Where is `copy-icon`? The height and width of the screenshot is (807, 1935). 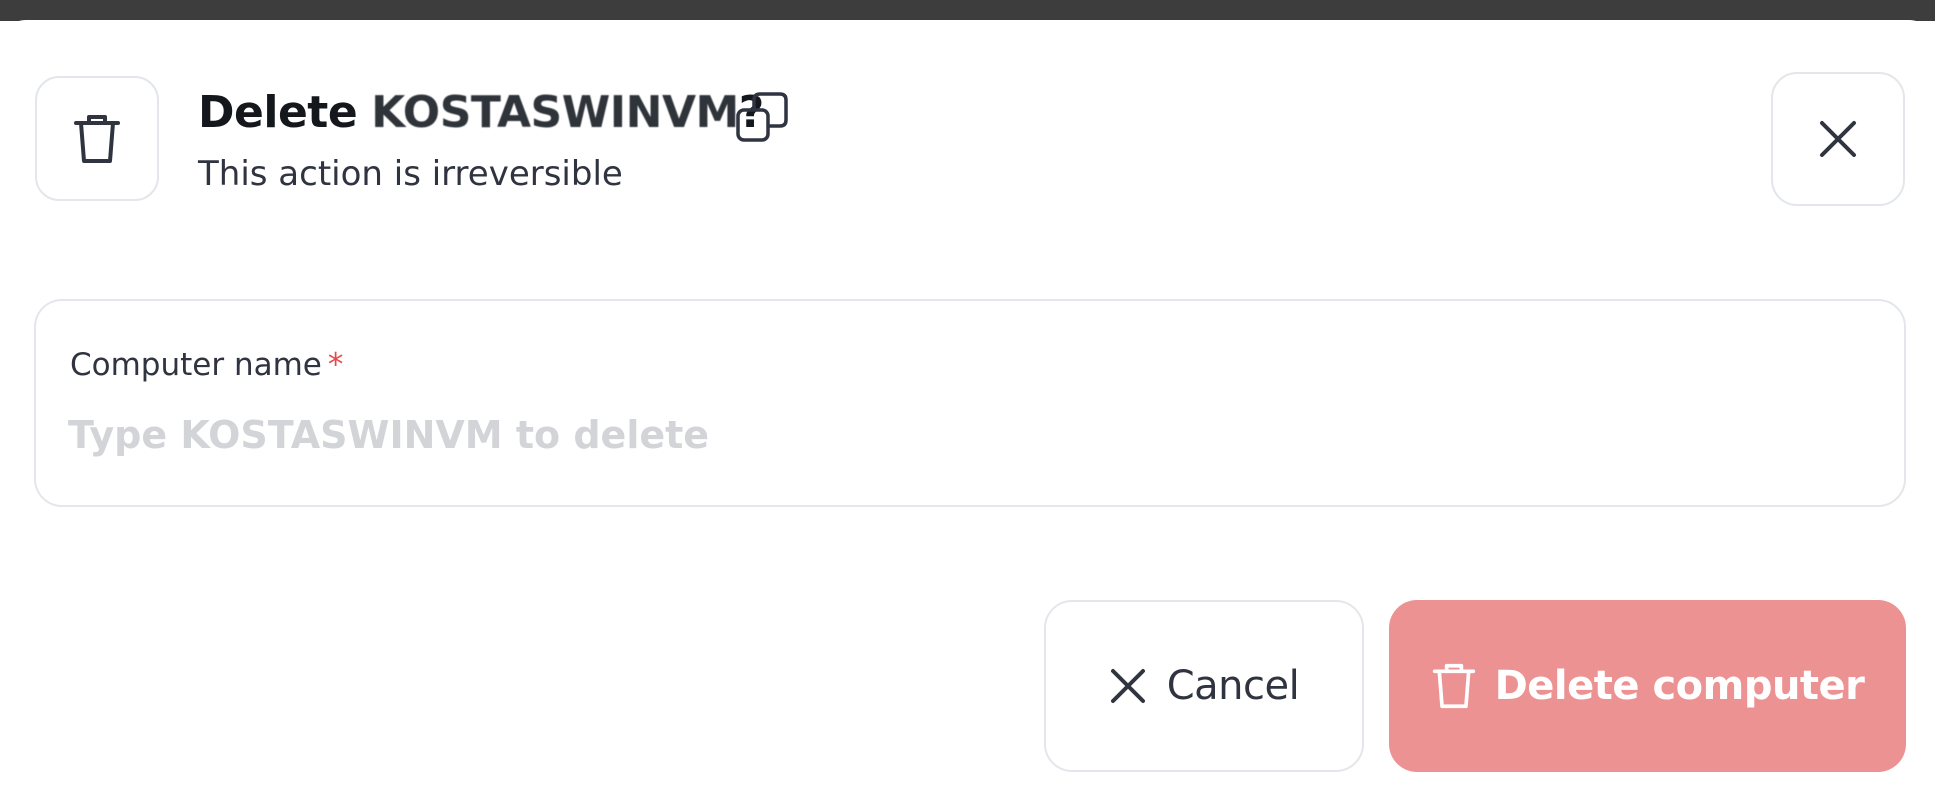 copy-icon is located at coordinates (762, 118).